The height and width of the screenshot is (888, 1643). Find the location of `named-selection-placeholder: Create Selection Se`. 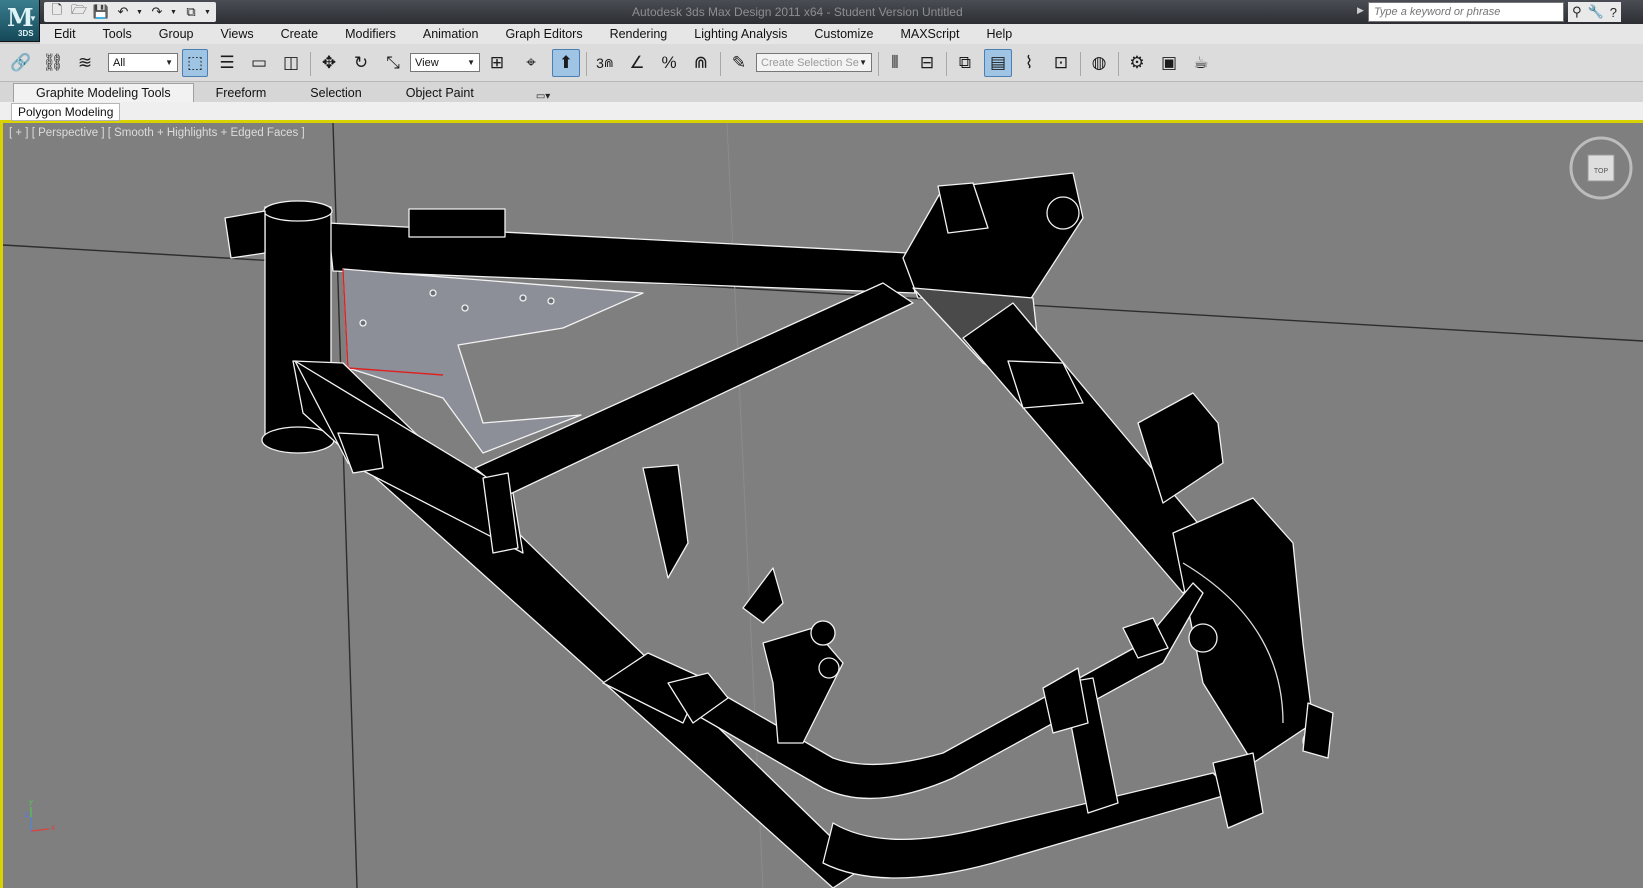

named-selection-placeholder: Create Selection Se is located at coordinates (810, 62).